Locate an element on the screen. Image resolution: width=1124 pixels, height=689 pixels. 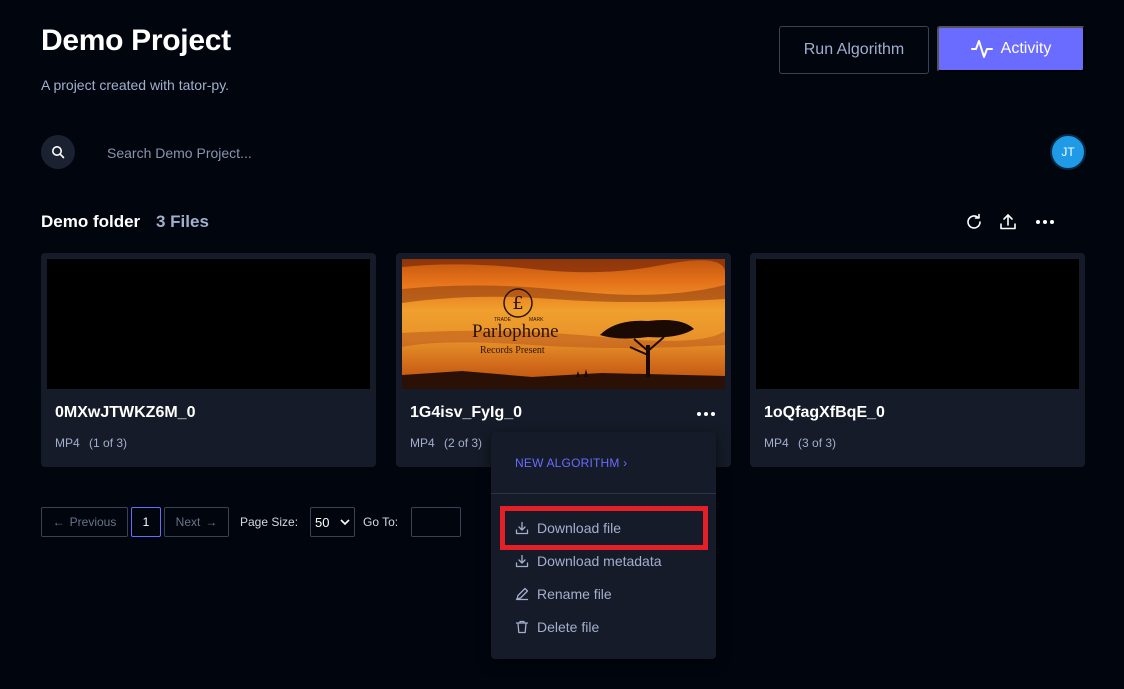
page-size-label: Page Size: is located at coordinates (269, 522).